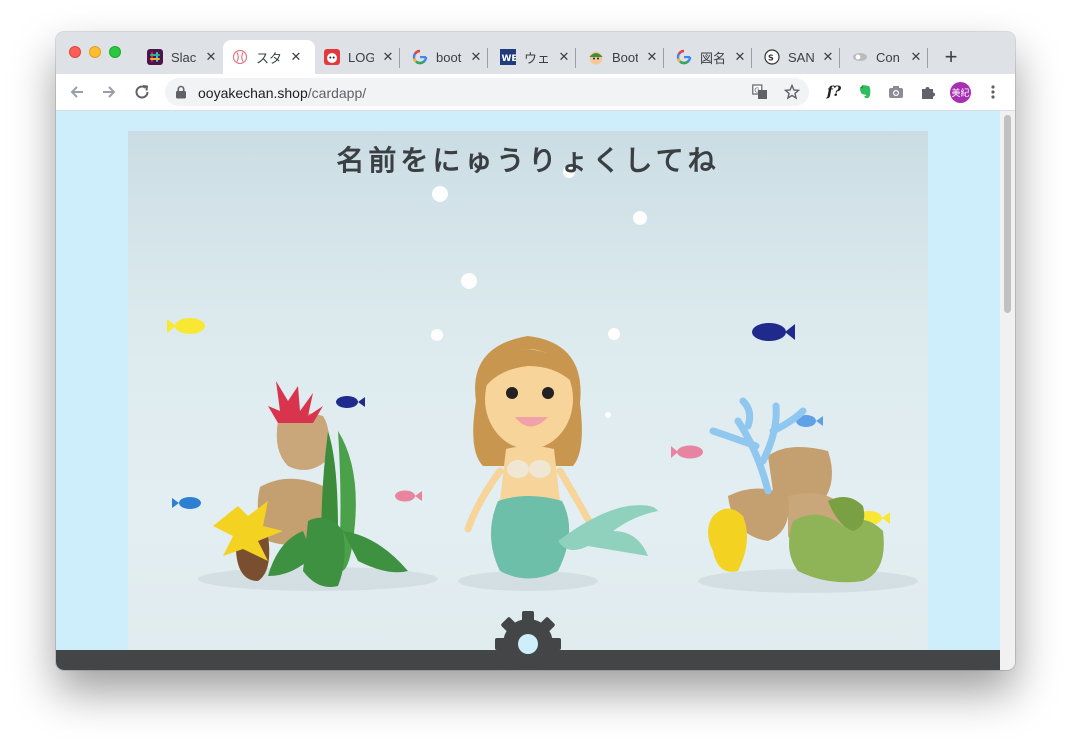 The height and width of the screenshot is (751, 1071). Describe the element at coordinates (801, 57) in the screenshot. I see `tab-label: SAN` at that location.